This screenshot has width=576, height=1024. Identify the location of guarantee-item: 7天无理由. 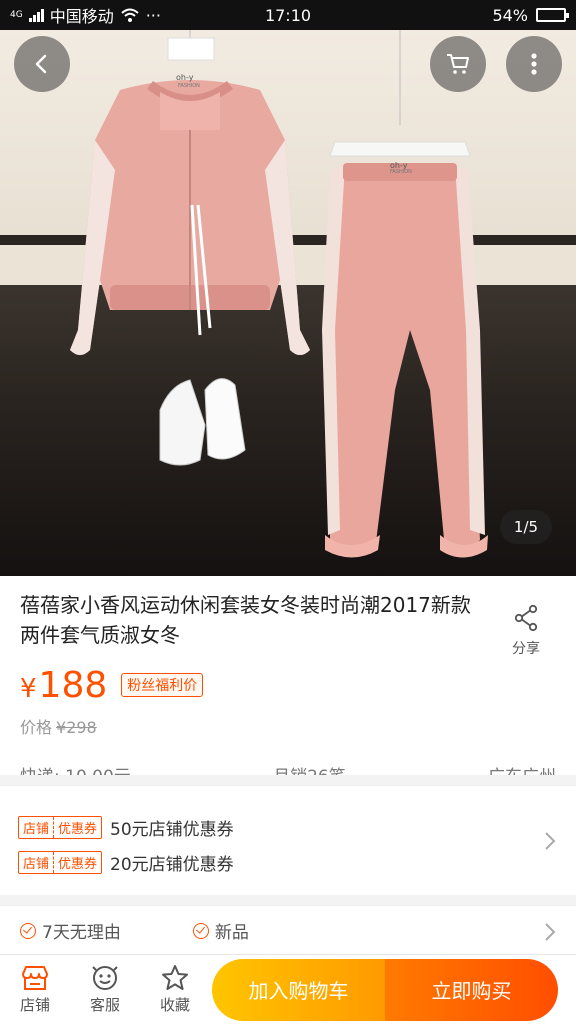
(70, 930).